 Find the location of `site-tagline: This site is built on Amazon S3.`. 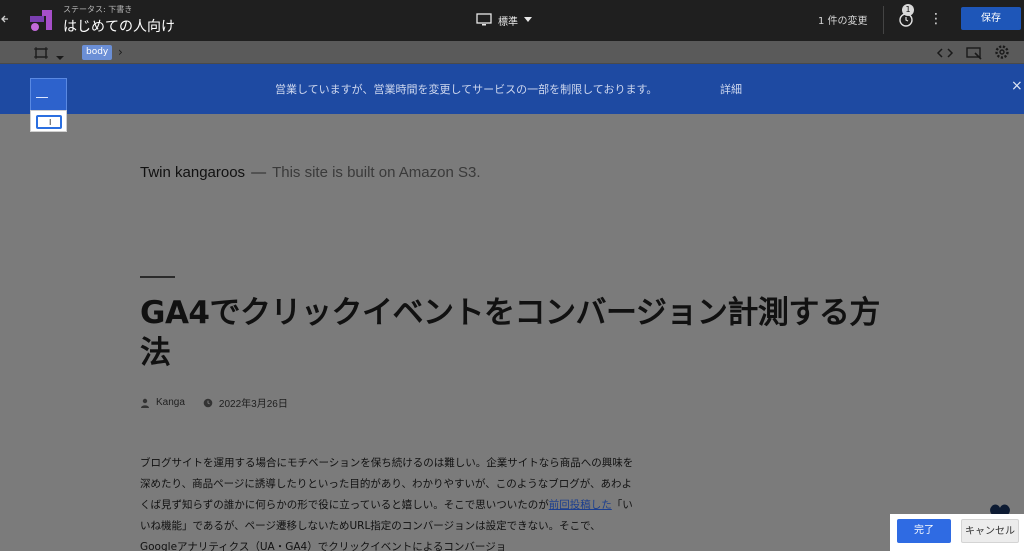

site-tagline: This site is built on Amazon S3. is located at coordinates (376, 172).